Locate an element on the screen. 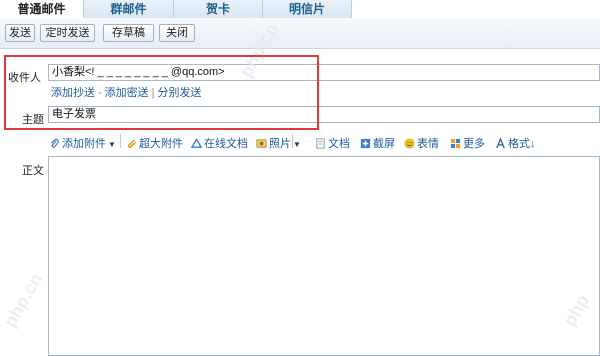  photo-label: 照片 is located at coordinates (280, 144).